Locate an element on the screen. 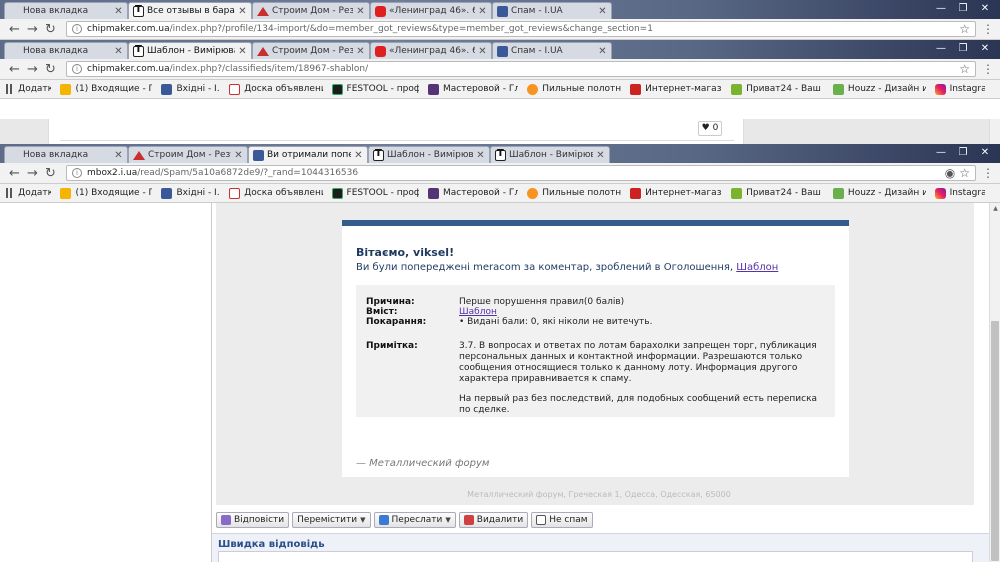 The height and width of the screenshot is (562, 1000). warning-link: Шаблон is located at coordinates (757, 267).